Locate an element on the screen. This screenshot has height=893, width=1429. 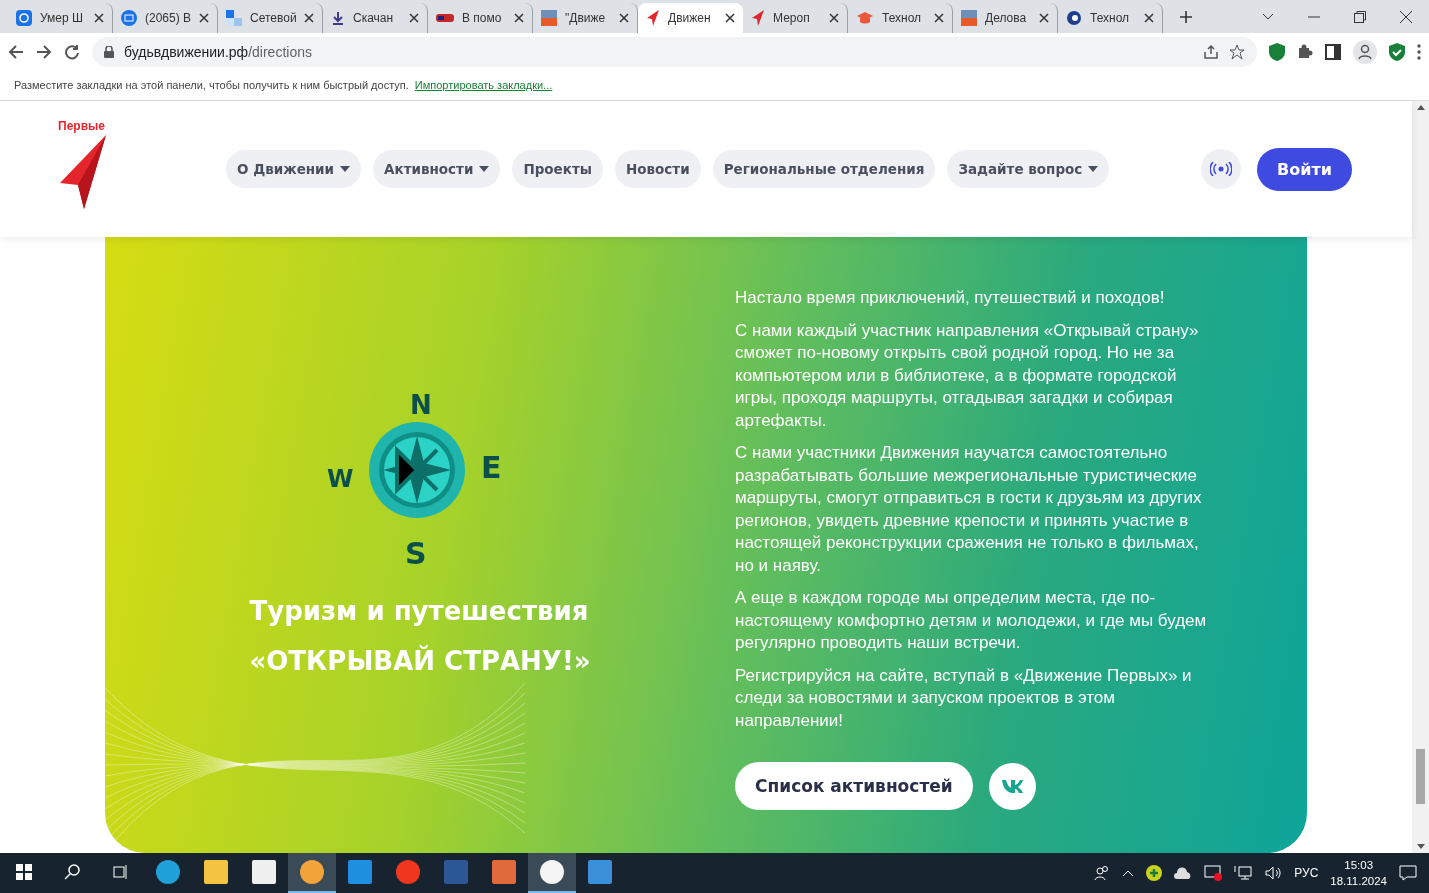
download-icon is located at coordinates (338, 18).